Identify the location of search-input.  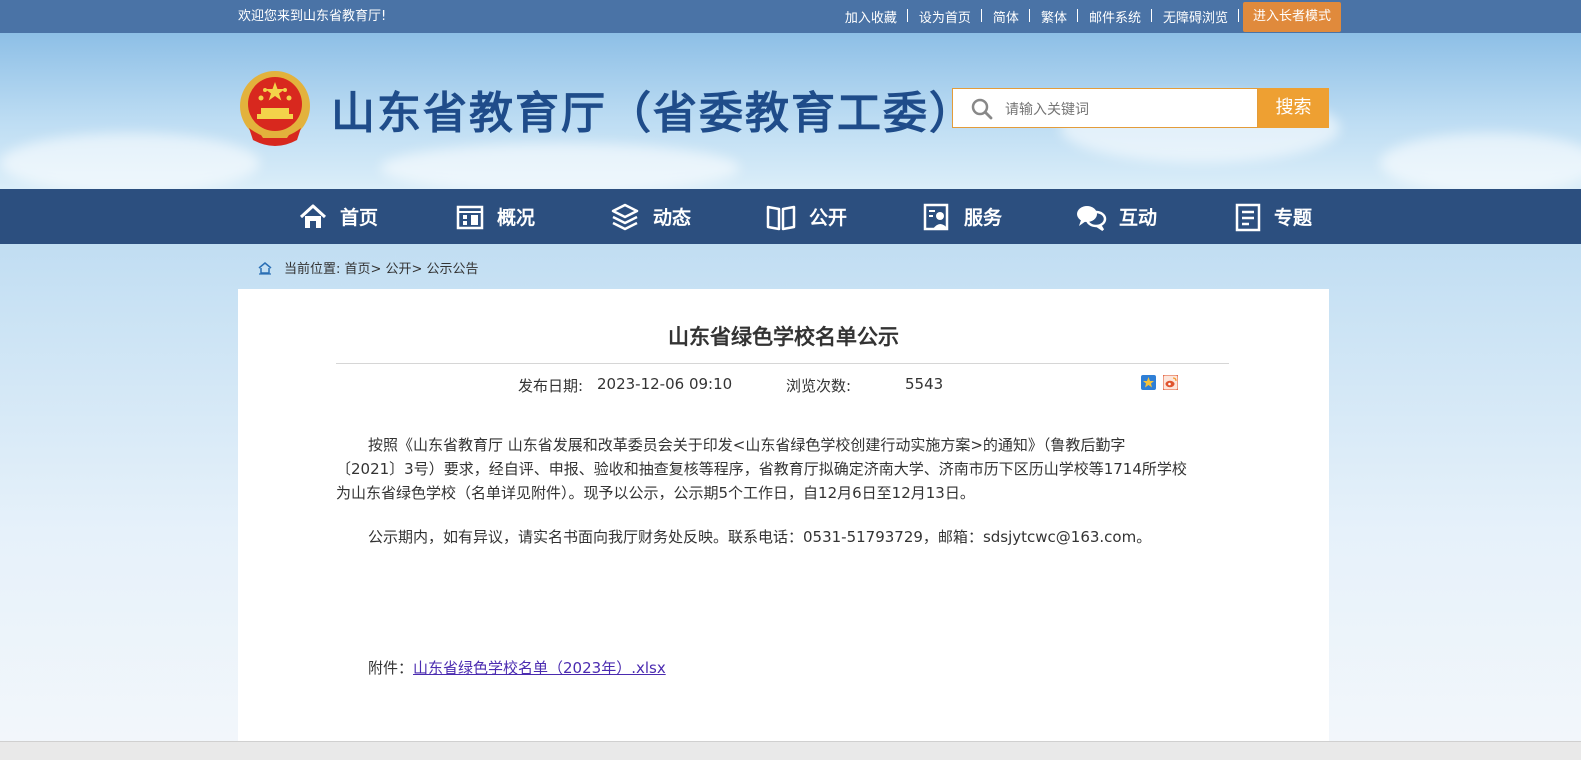
(1125, 110).